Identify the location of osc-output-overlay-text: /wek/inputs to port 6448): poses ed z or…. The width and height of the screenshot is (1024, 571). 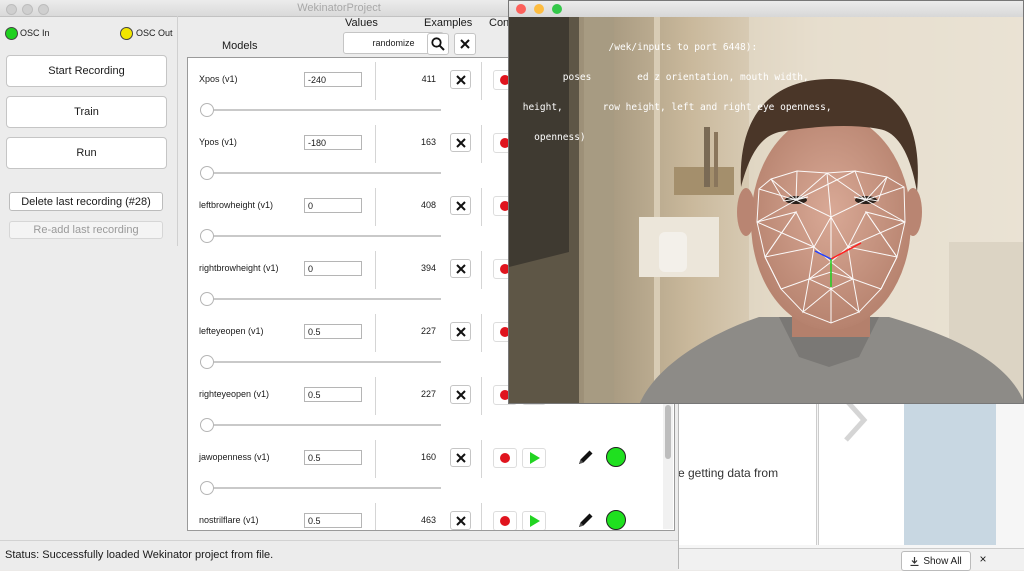
(769, 93).